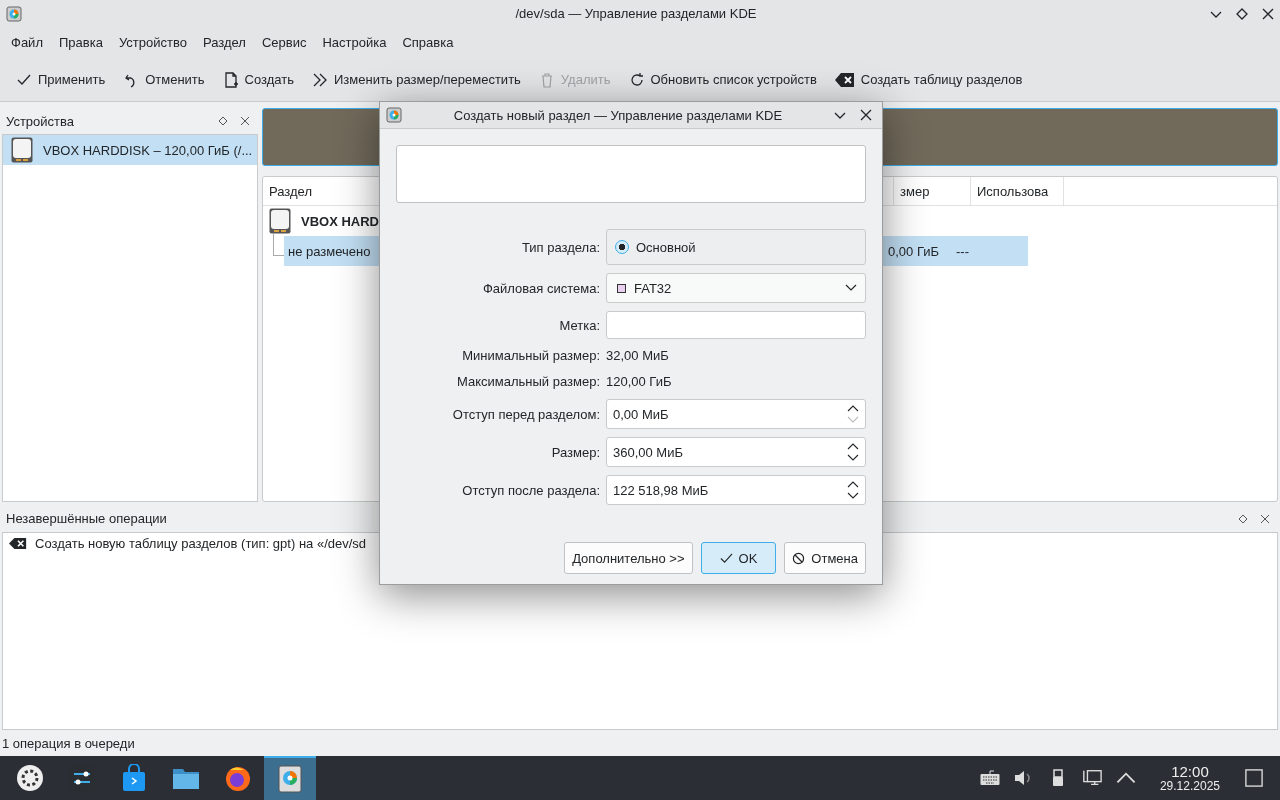 Image resolution: width=1280 pixels, height=800 pixels. What do you see at coordinates (530, 356) in the screenshot?
I see `info-label: Минимальный размер:` at bounding box center [530, 356].